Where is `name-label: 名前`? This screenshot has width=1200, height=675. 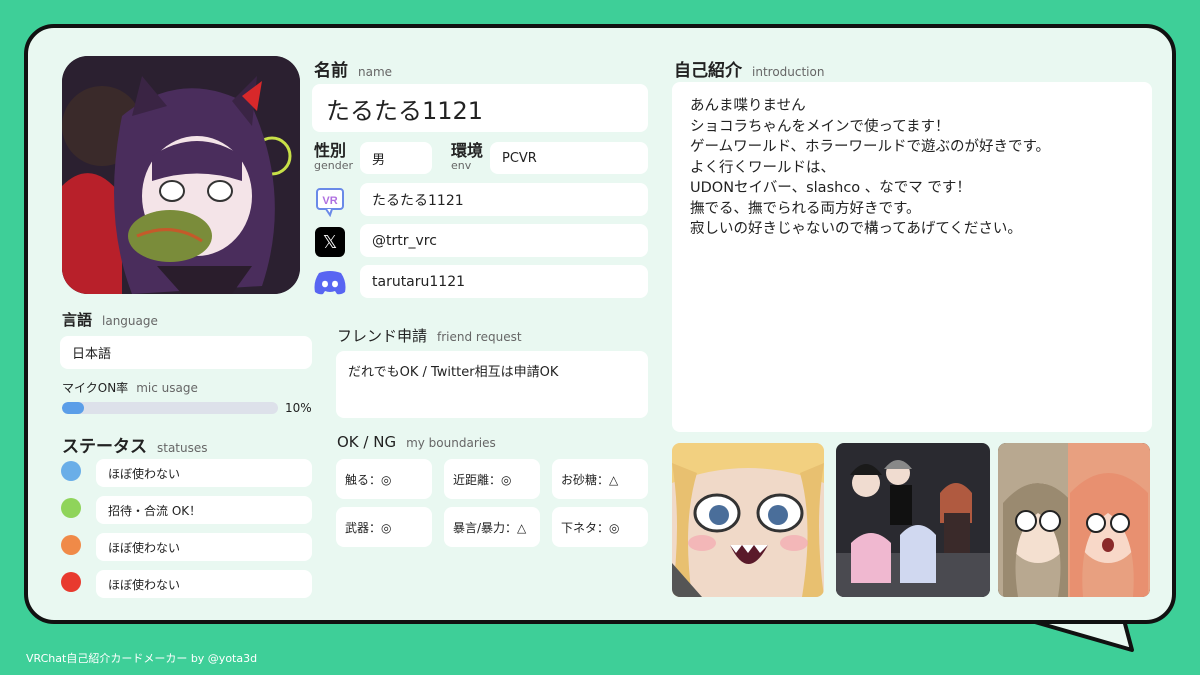
name-label: 名前 is located at coordinates (331, 71).